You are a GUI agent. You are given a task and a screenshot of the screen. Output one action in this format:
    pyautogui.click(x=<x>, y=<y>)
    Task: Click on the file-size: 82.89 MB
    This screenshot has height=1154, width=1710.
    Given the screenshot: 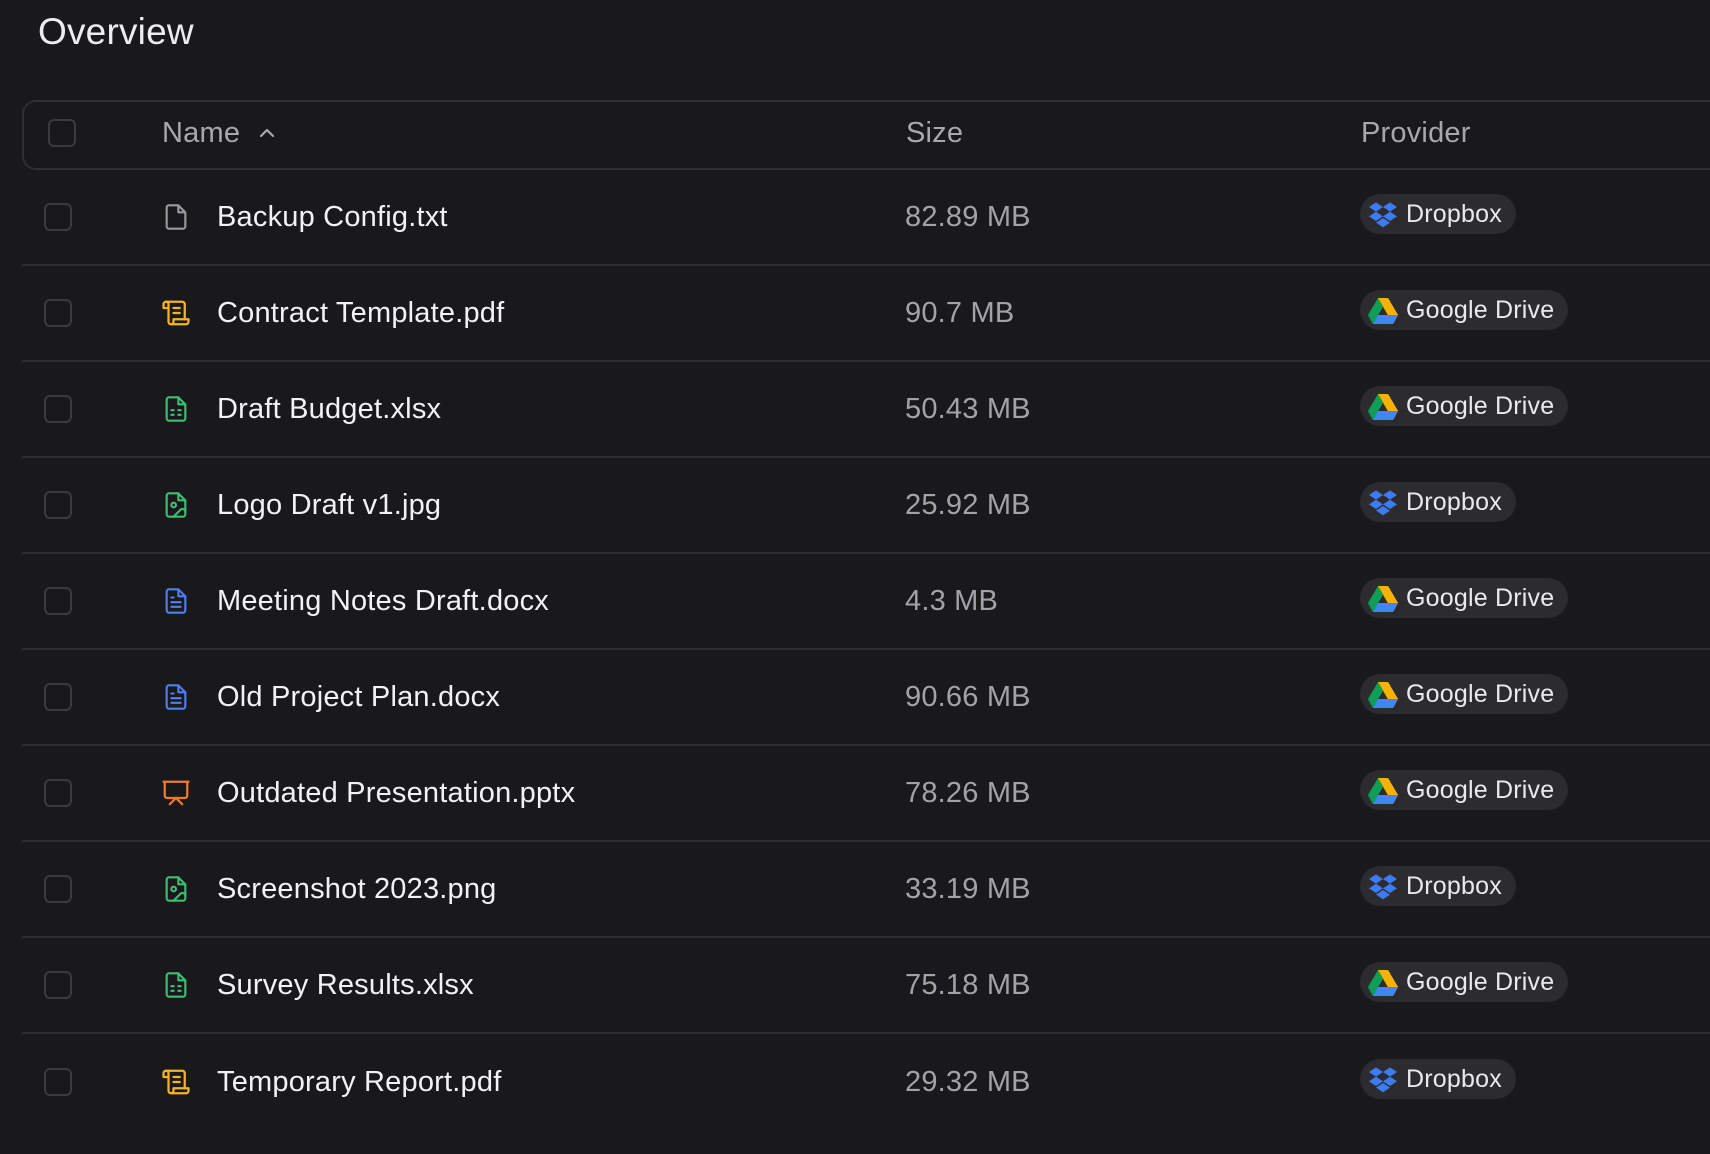 What is the action you would take?
    pyautogui.click(x=968, y=216)
    